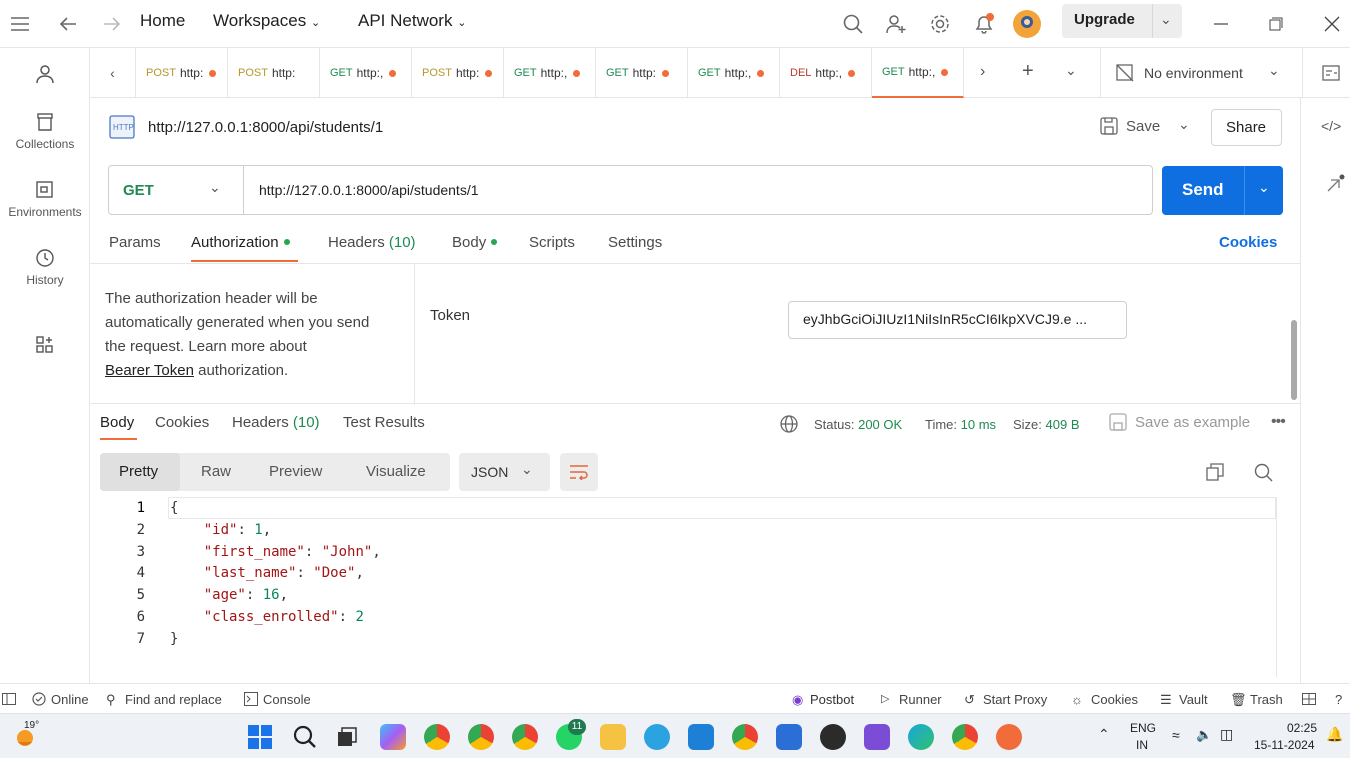  Describe the element at coordinates (138, 190) in the screenshot. I see `method-select: GET` at that location.